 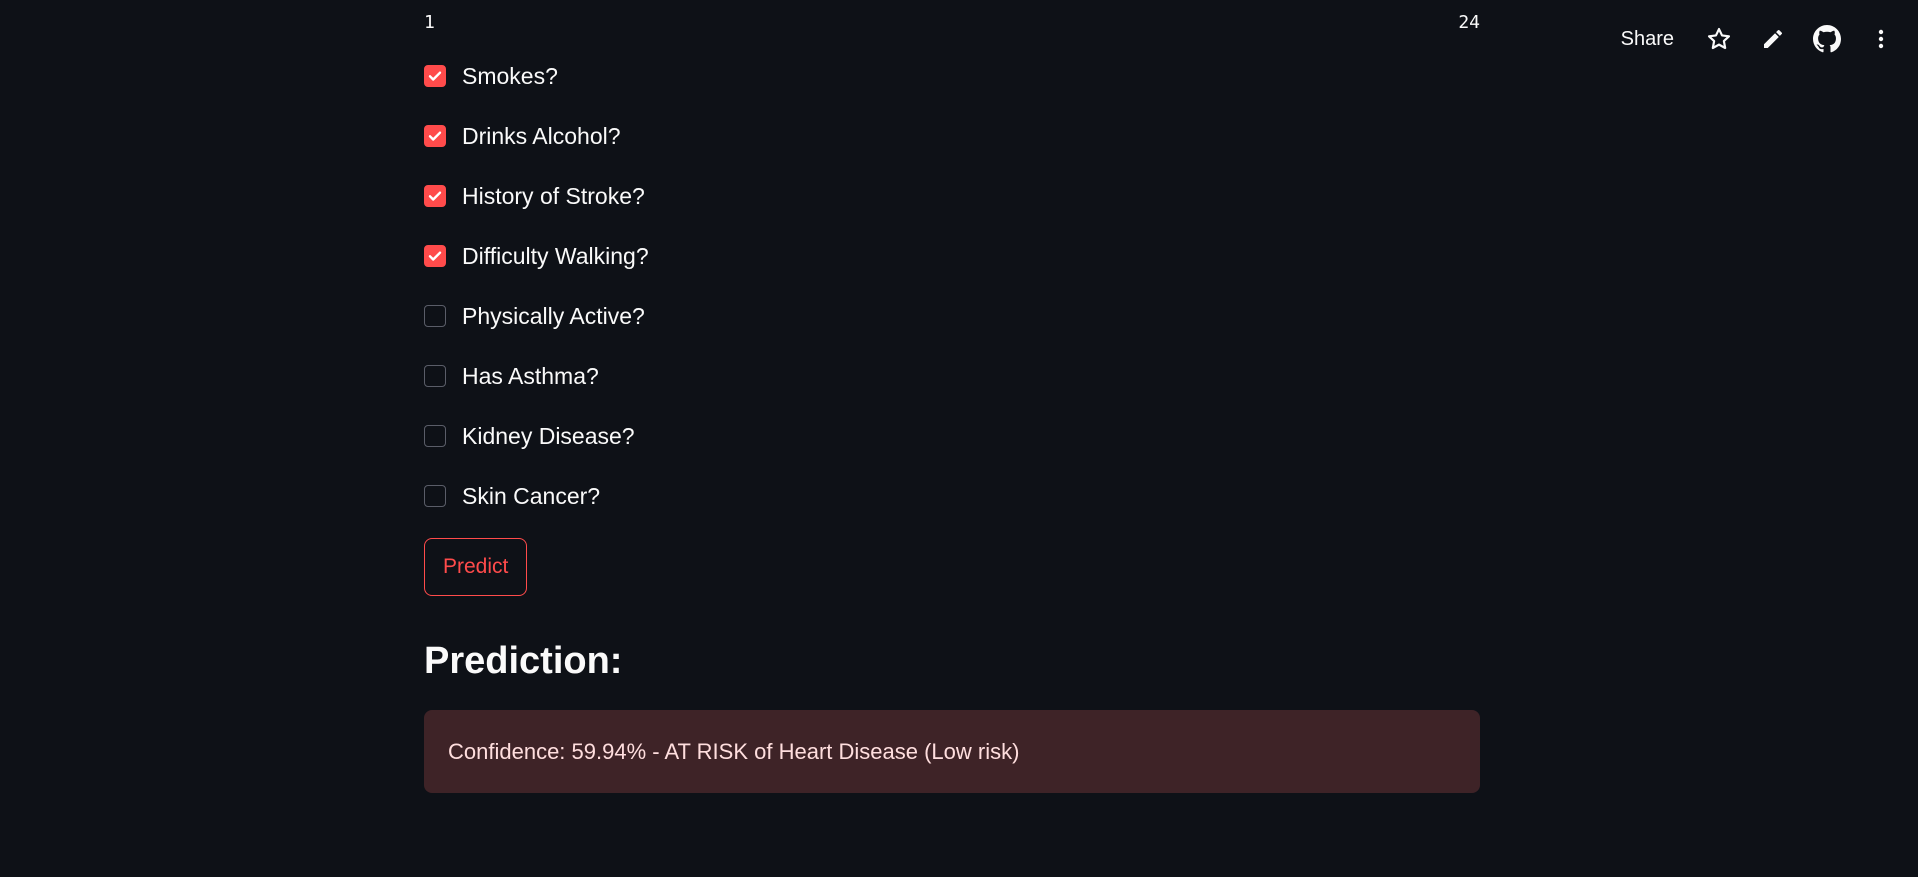 I want to click on checkbox-row: Smokes?, so click(x=952, y=76).